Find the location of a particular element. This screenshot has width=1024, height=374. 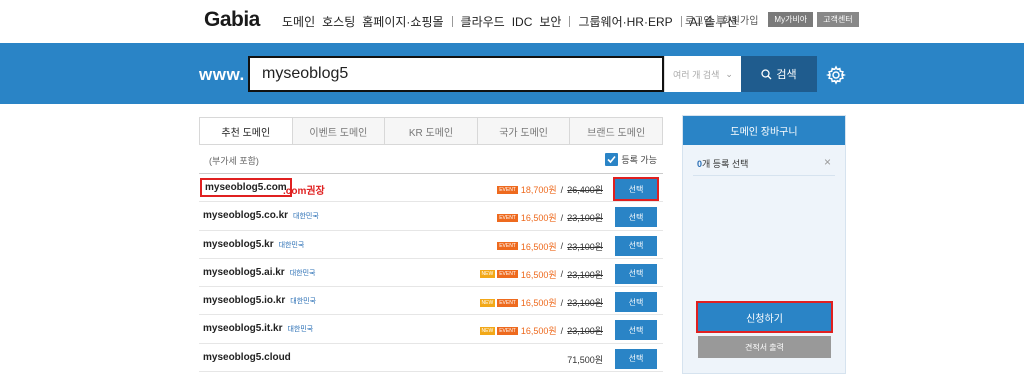

domain-row: myseoblog5.kr 대한민국 EVENT 16,500원/23,100원 선택 is located at coordinates (431, 245).